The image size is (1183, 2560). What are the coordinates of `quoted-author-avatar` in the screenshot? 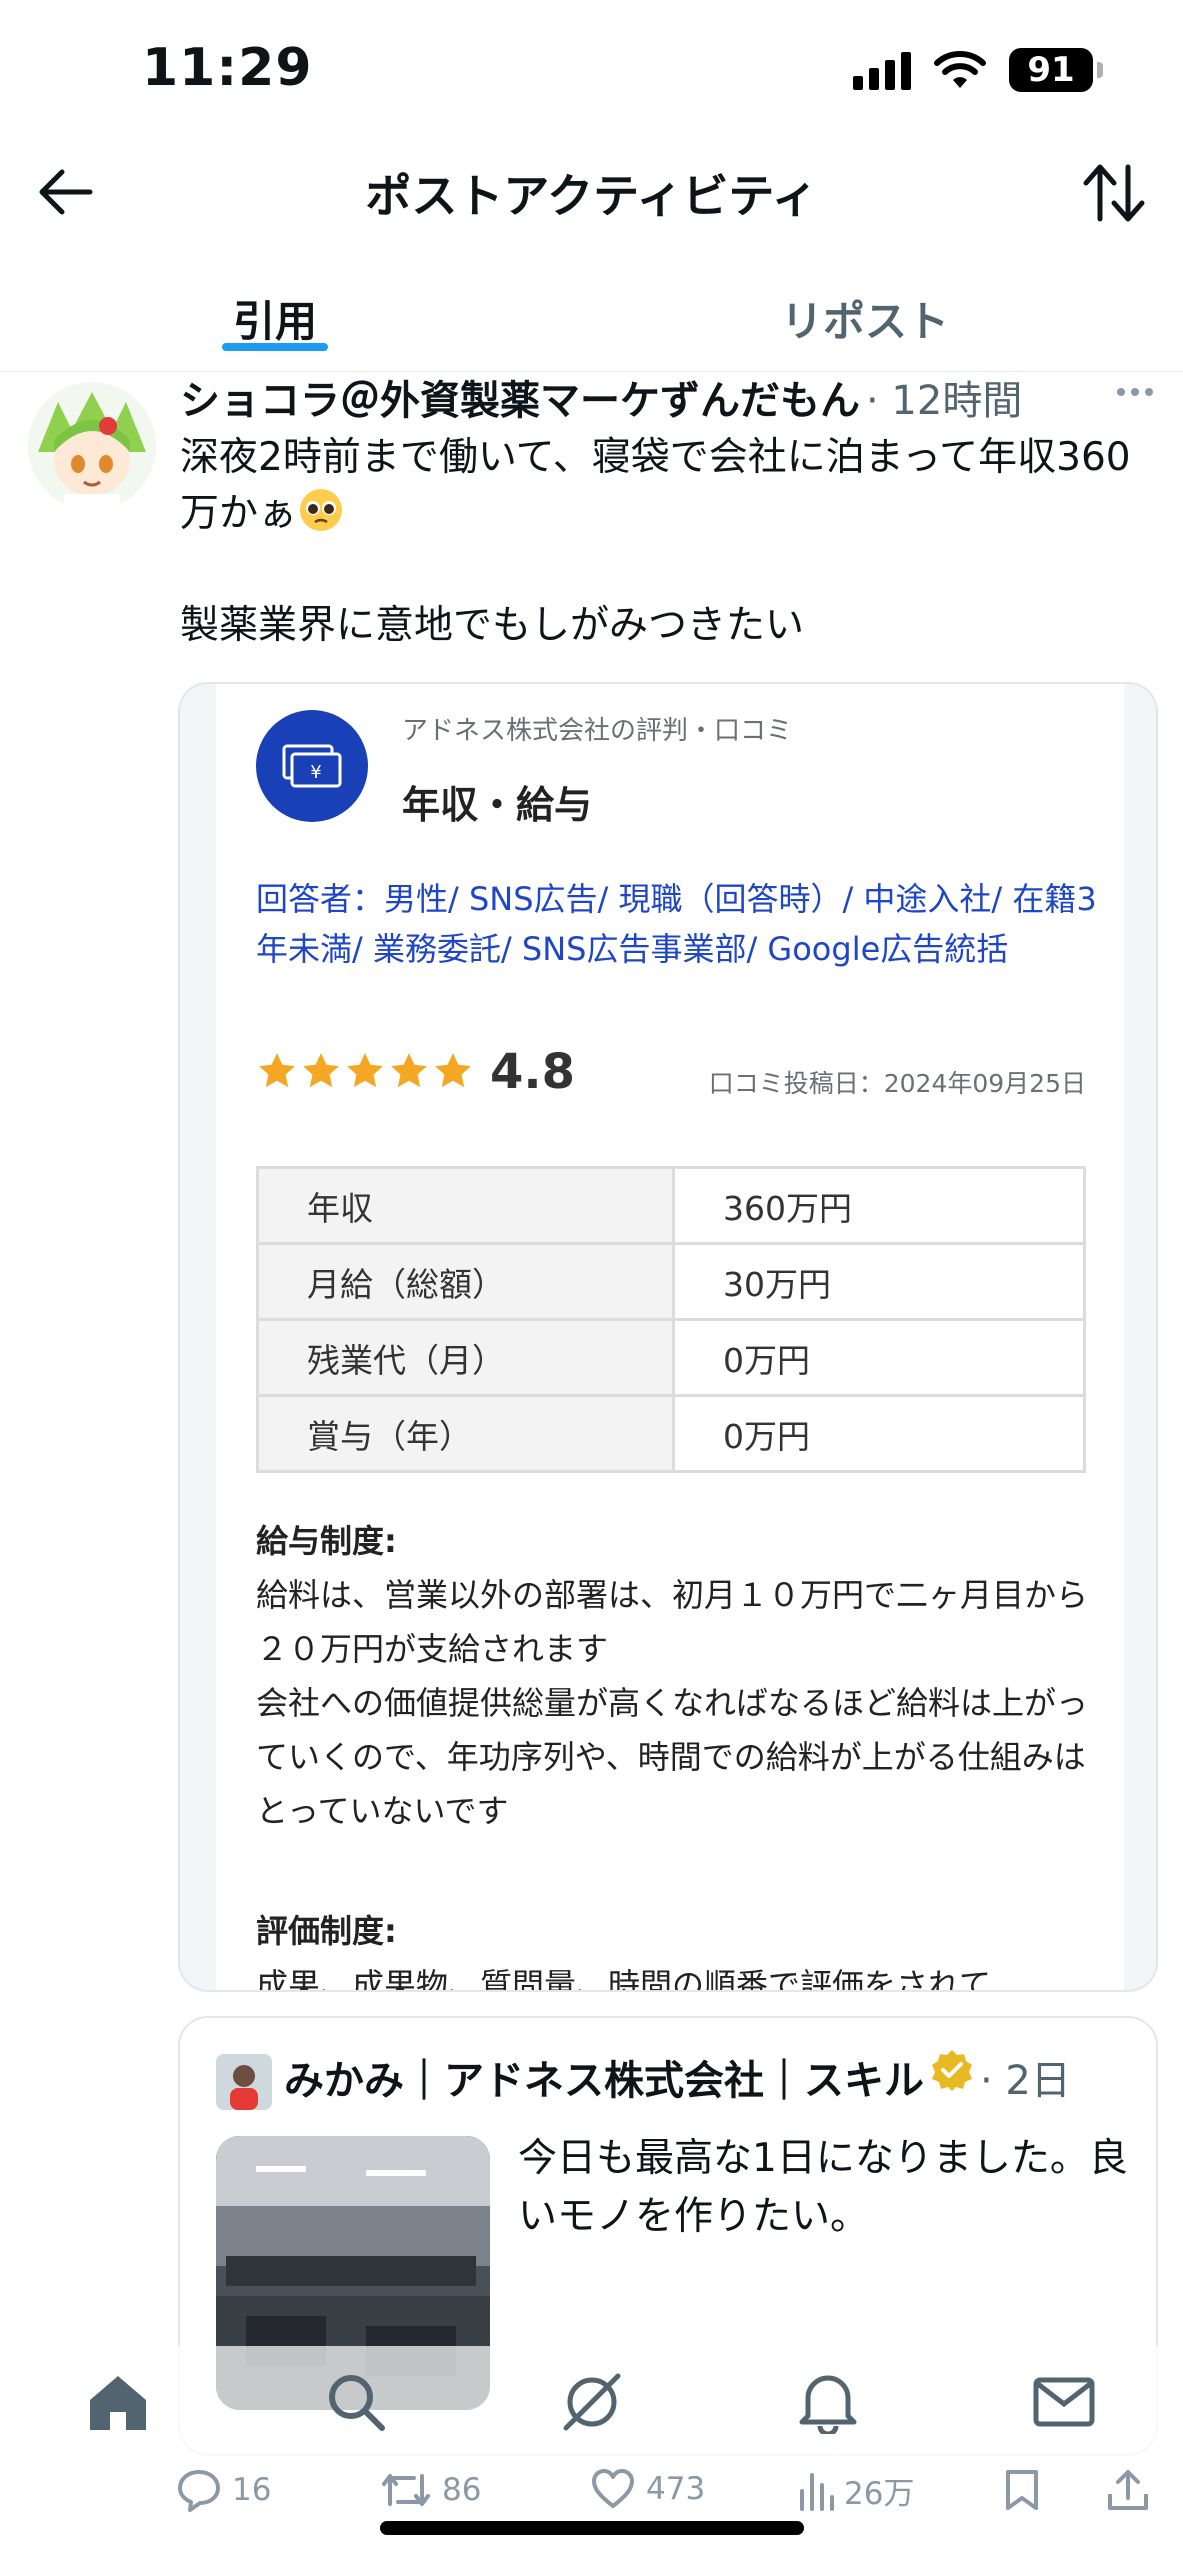 It's located at (244, 2082).